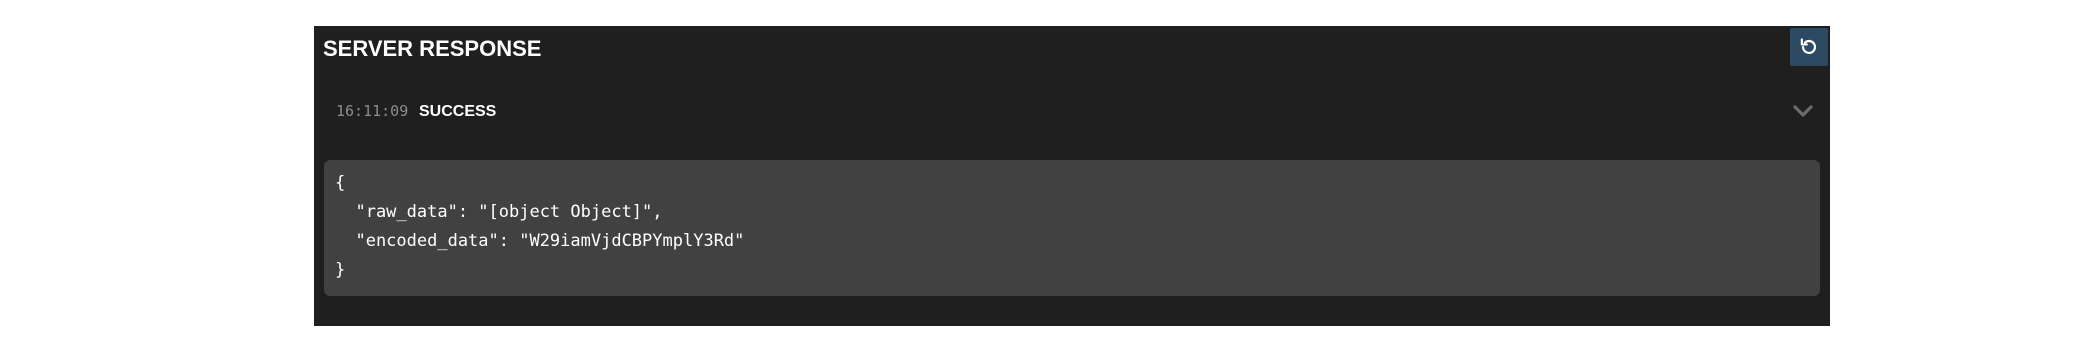 This screenshot has width=2090, height=346. I want to click on refresh-button, so click(1809, 47).